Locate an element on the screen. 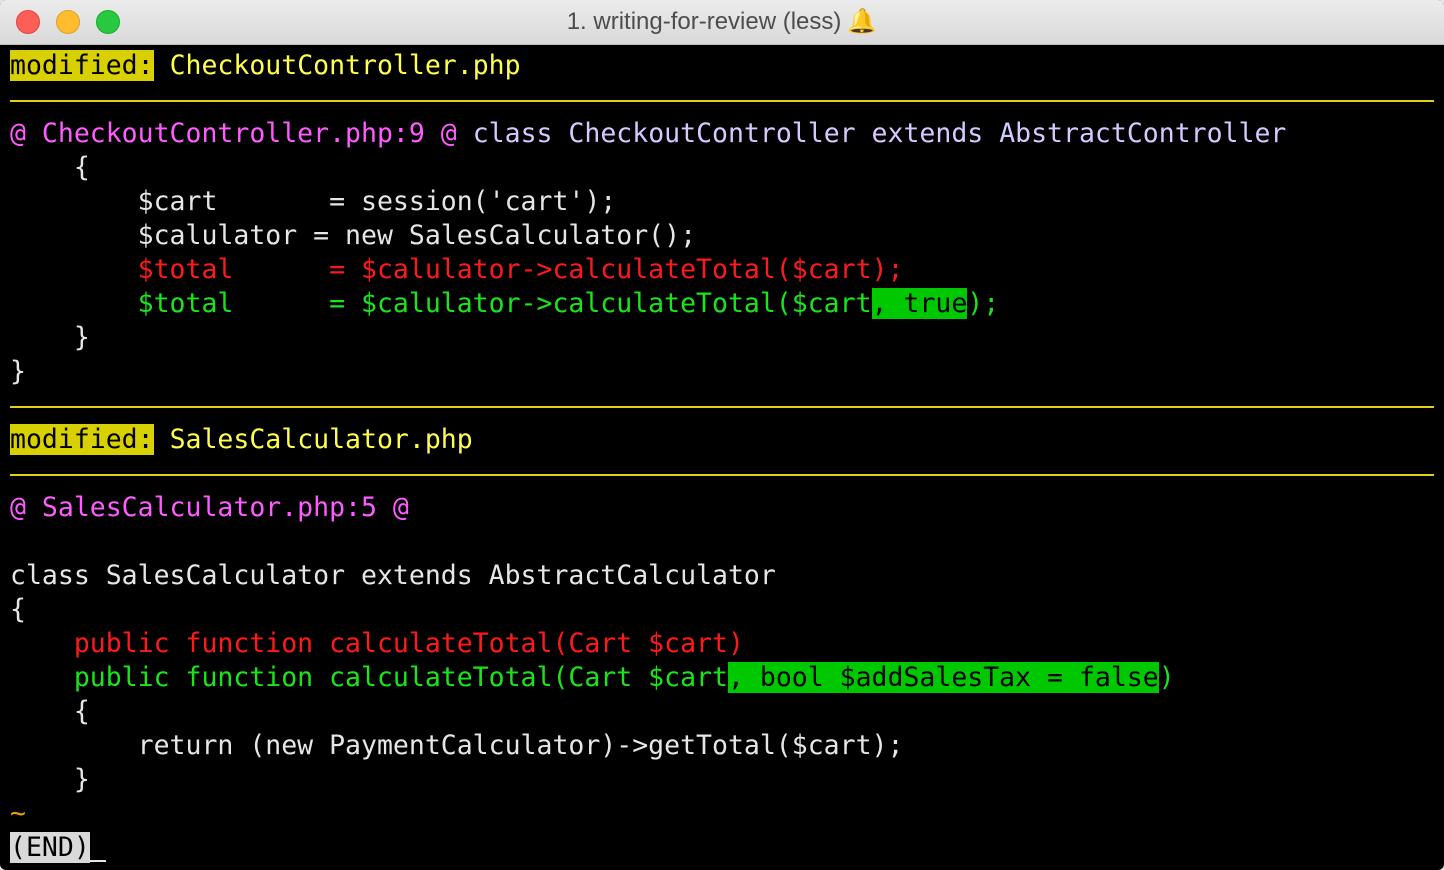 This screenshot has width=1444, height=870. added-text-tail: ) is located at coordinates (1166, 677).